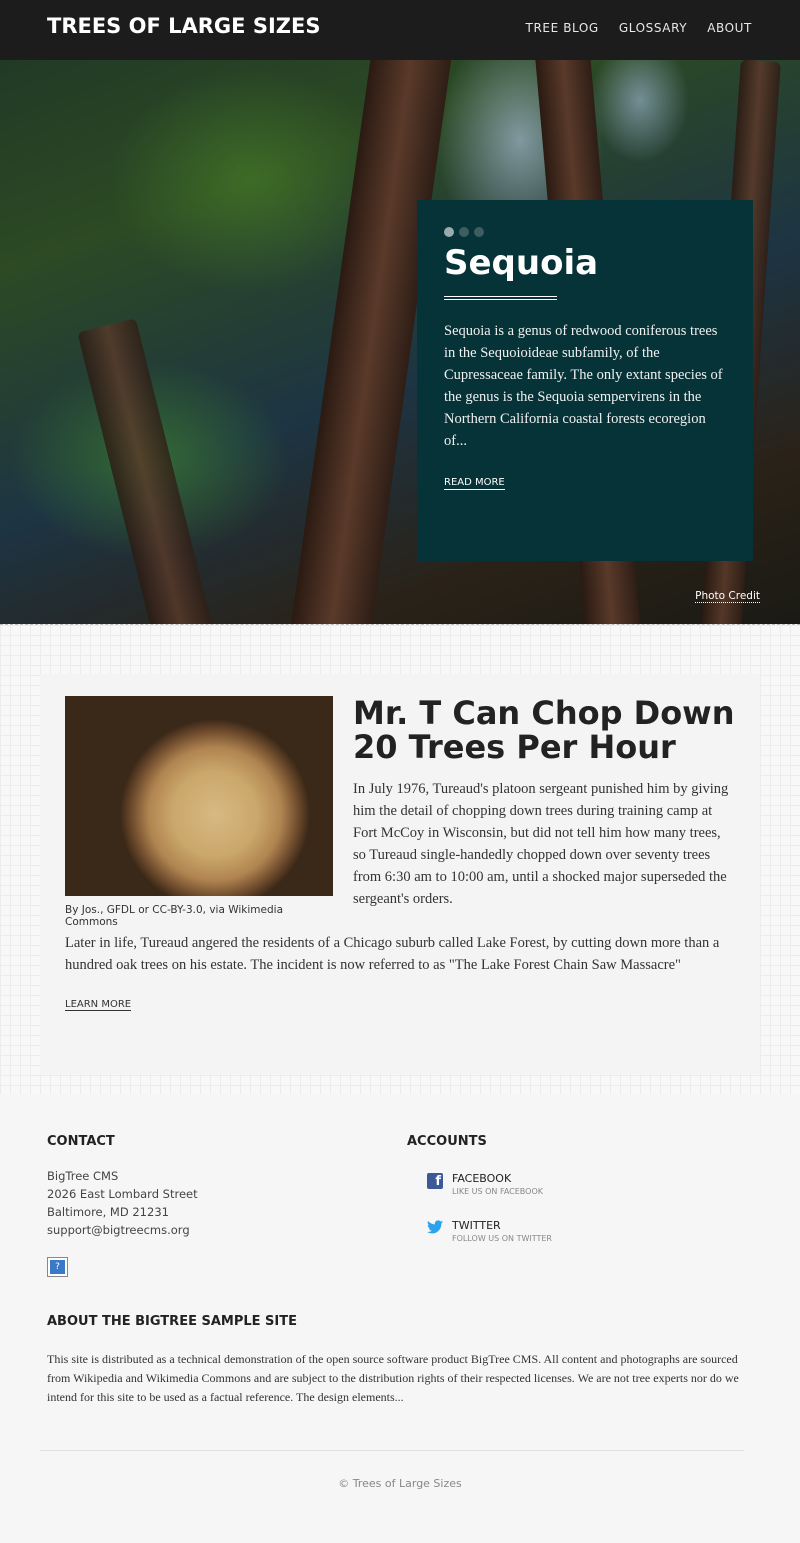 Image resolution: width=800 pixels, height=1543 pixels. What do you see at coordinates (562, 28) in the screenshot?
I see `nav-tree-blog: TREE BLOG` at bounding box center [562, 28].